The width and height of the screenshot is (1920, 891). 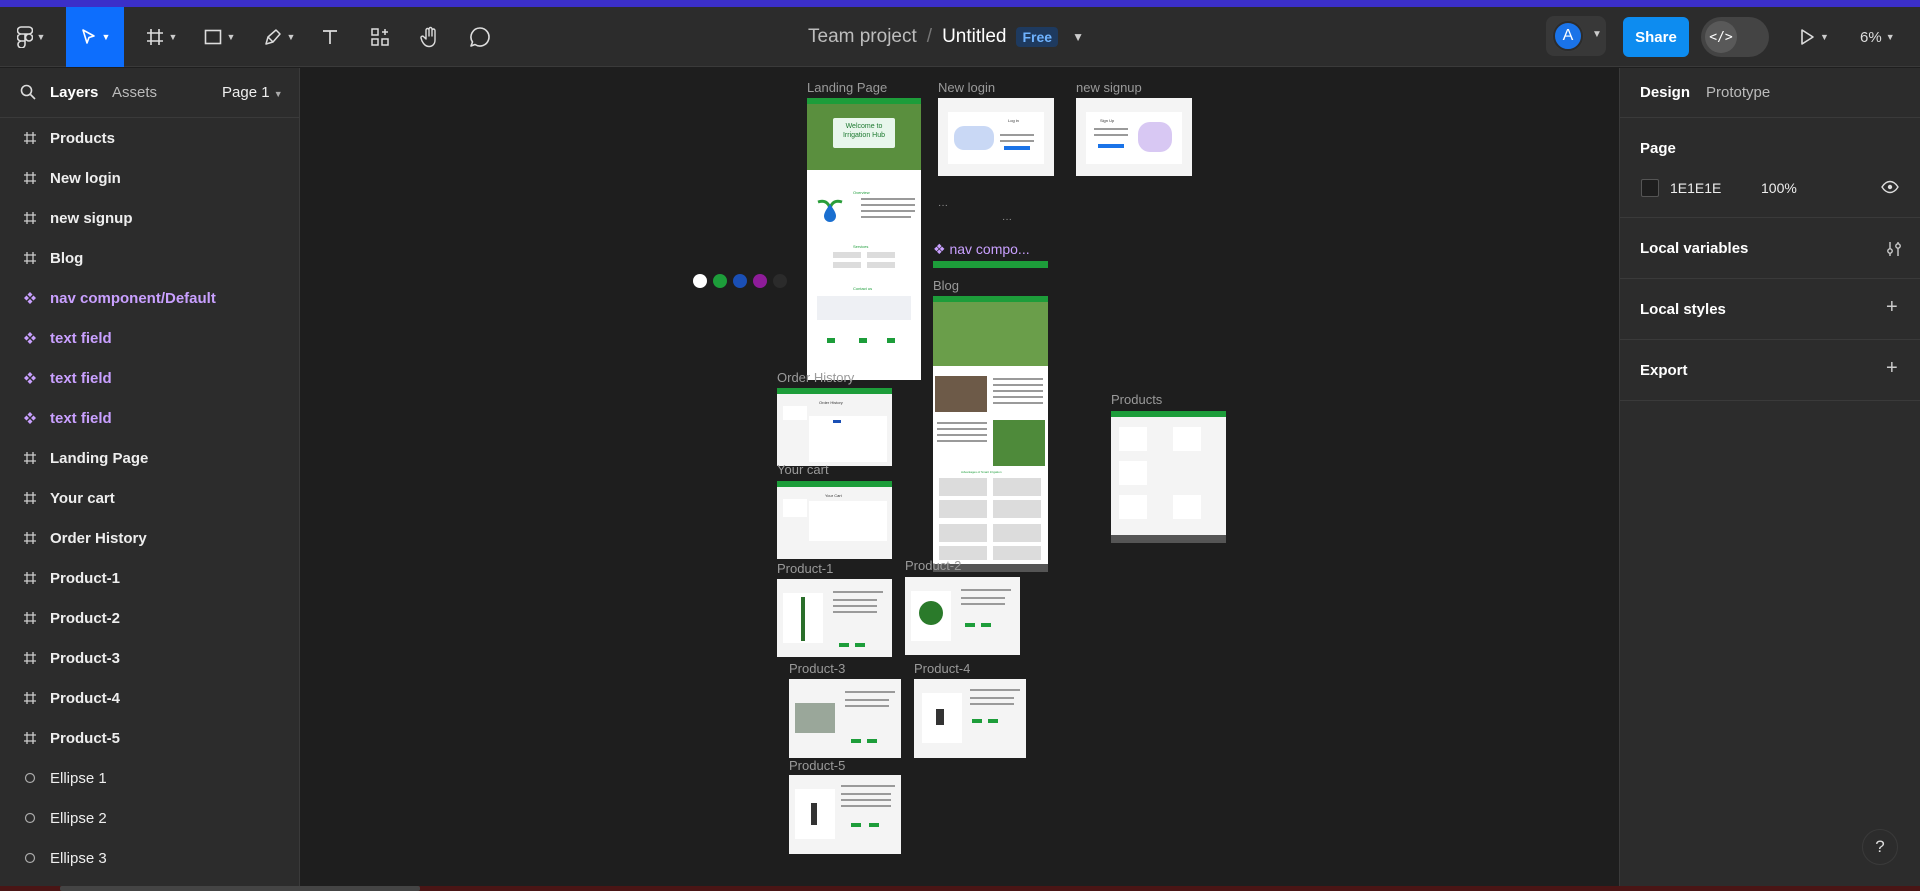 I want to click on frame-label-new-login: New login, so click(x=966, y=87).